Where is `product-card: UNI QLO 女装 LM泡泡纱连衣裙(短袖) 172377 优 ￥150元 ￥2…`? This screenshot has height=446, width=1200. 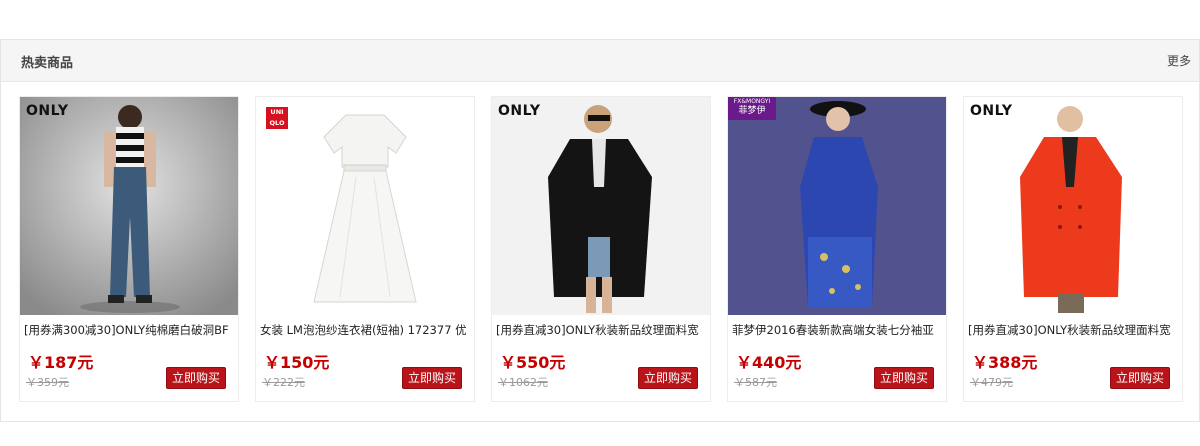 product-card: UNI QLO 女装 LM泡泡纱连衣裙(短袖) 172377 优 ￥150元 ￥2… is located at coordinates (365, 249).